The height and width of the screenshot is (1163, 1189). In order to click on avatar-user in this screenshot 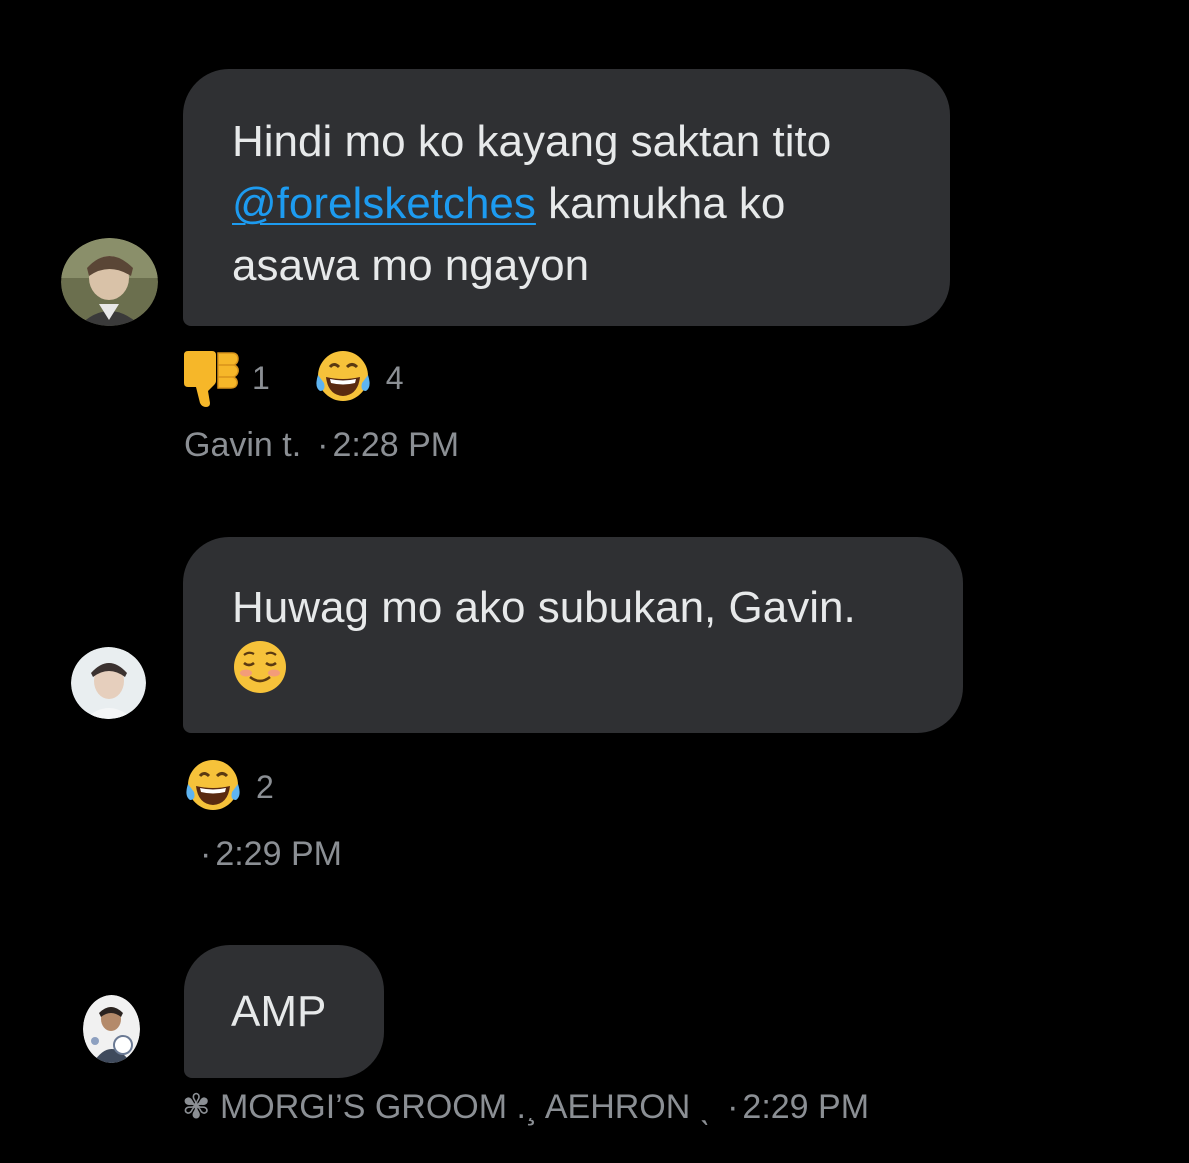, I will do `click(108, 683)`.